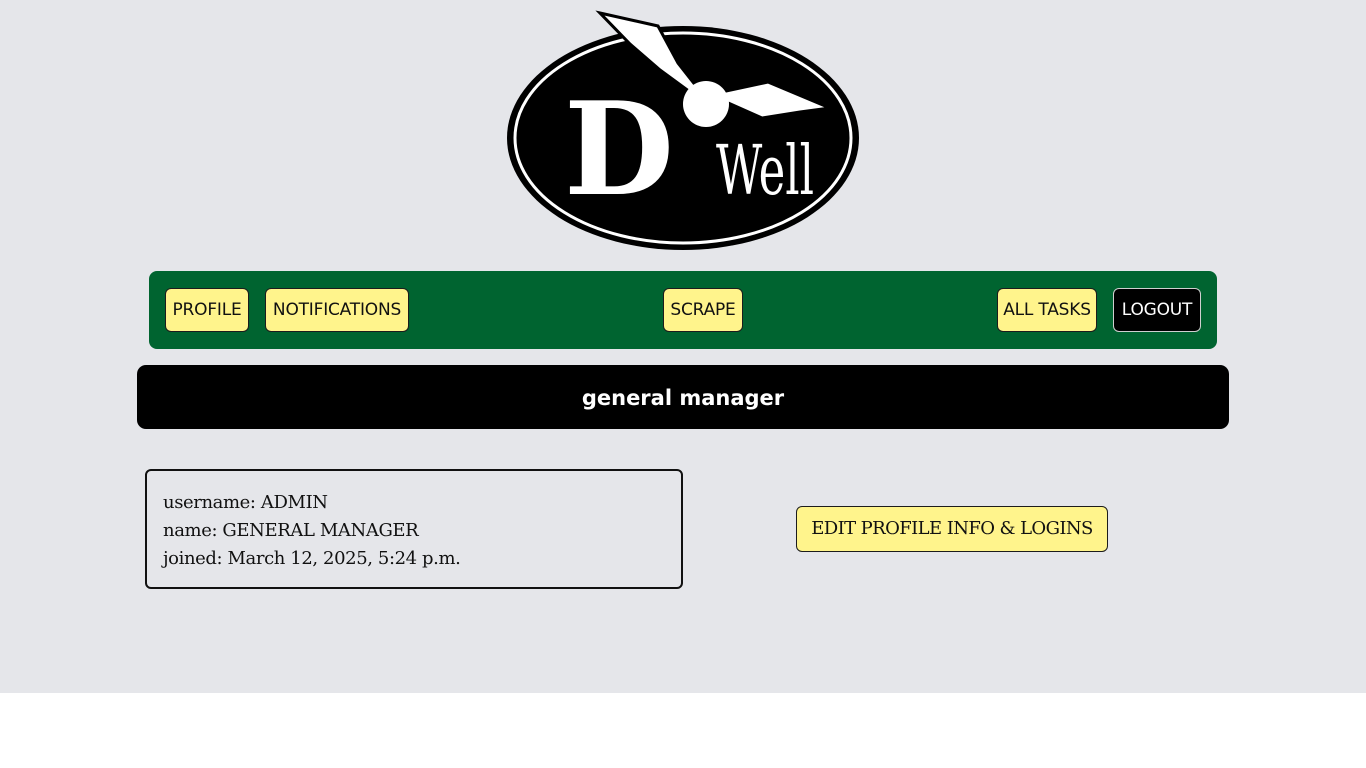  What do you see at coordinates (337, 310) in the screenshot?
I see `notifications-button: NOTIFICATIONS` at bounding box center [337, 310].